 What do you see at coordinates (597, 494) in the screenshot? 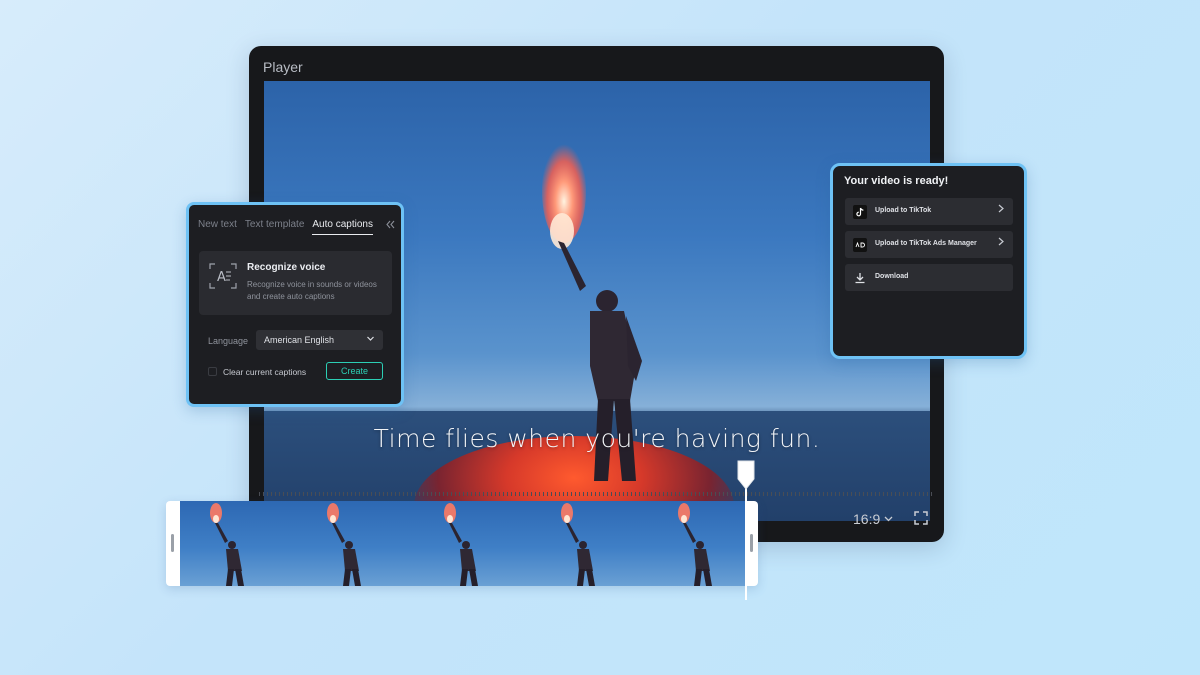
I see `timeline-ruler` at bounding box center [597, 494].